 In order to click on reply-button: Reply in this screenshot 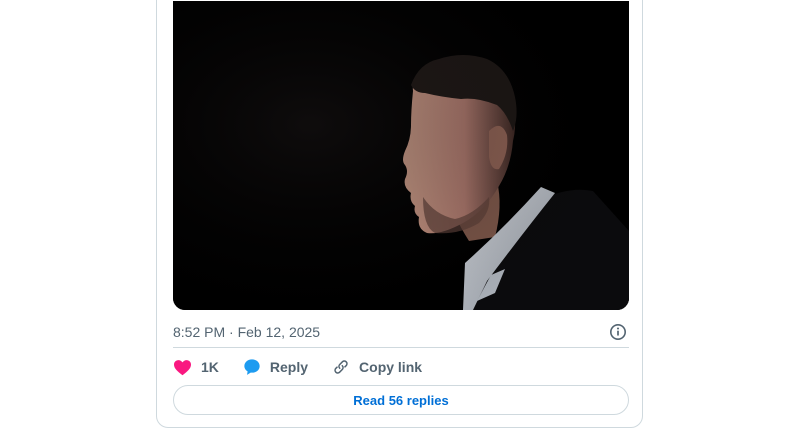, I will do `click(275, 367)`.